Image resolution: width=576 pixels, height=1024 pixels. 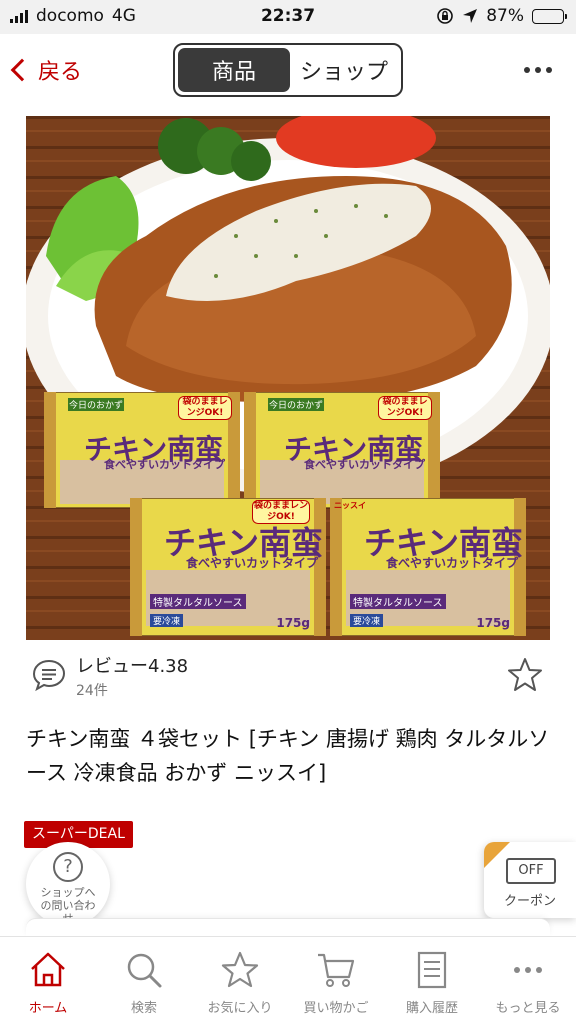 What do you see at coordinates (505, 16) in the screenshot?
I see `battery-percent: 87%` at bounding box center [505, 16].